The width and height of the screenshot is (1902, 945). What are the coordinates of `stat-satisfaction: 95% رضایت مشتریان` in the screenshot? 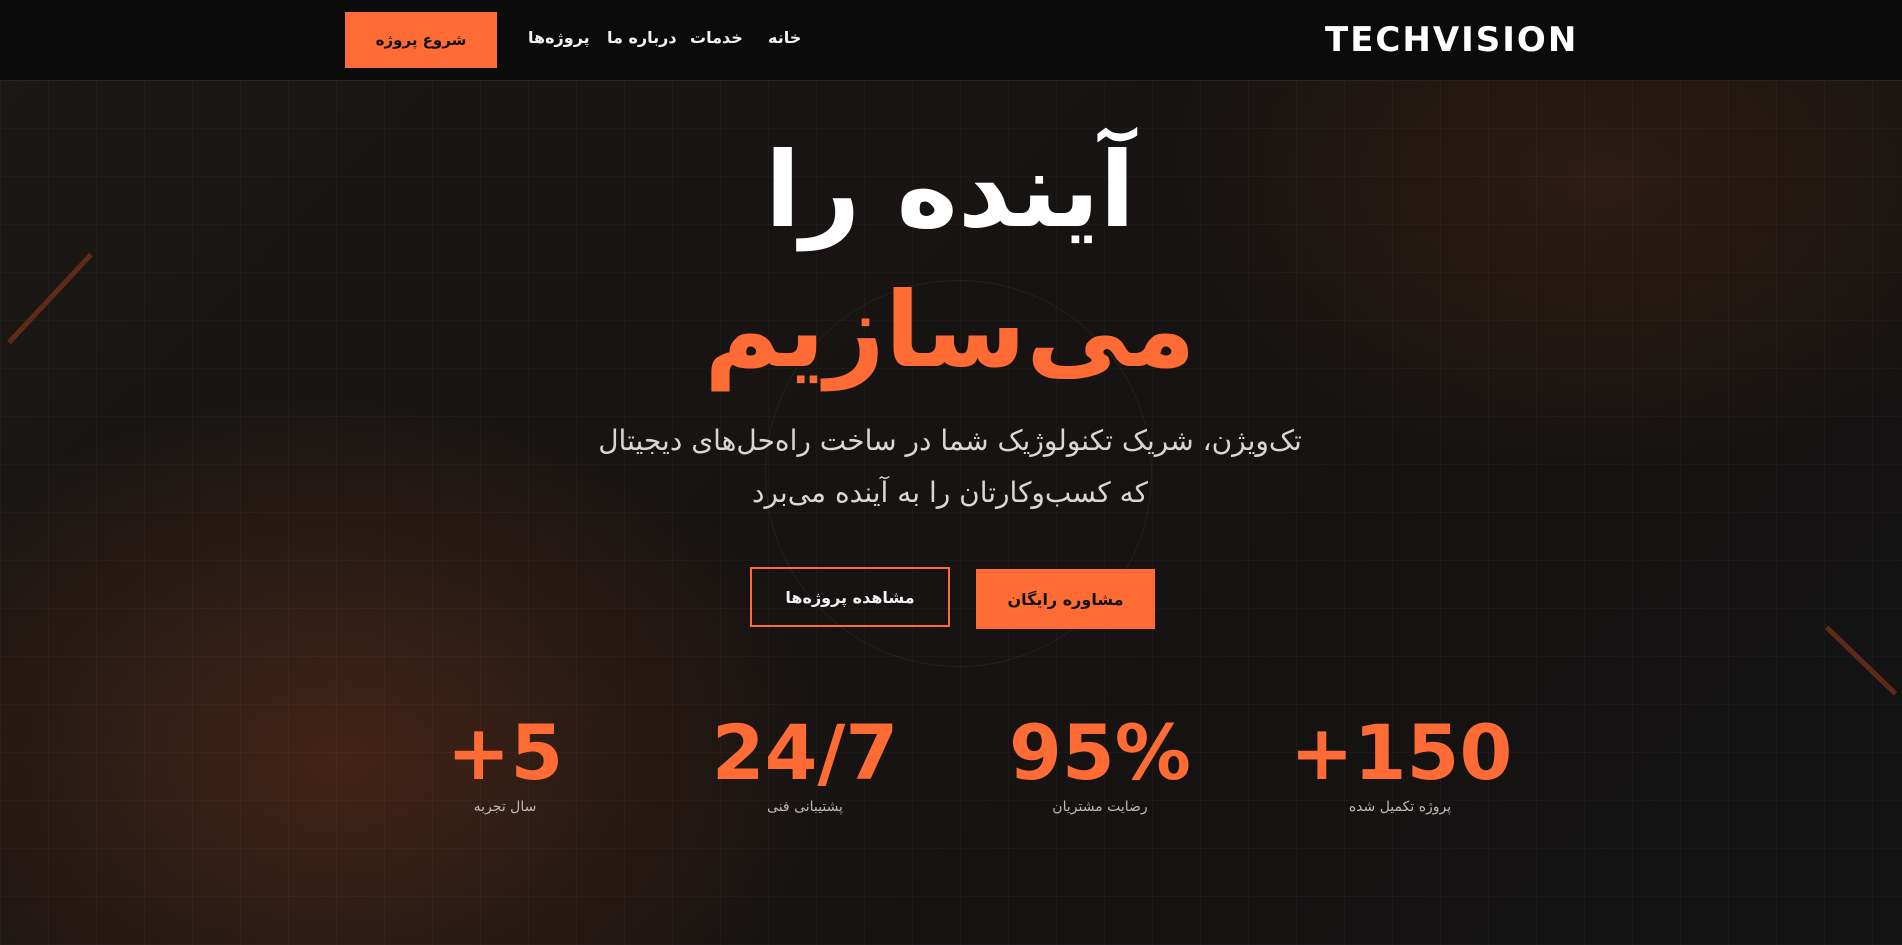 It's located at (1100, 763).